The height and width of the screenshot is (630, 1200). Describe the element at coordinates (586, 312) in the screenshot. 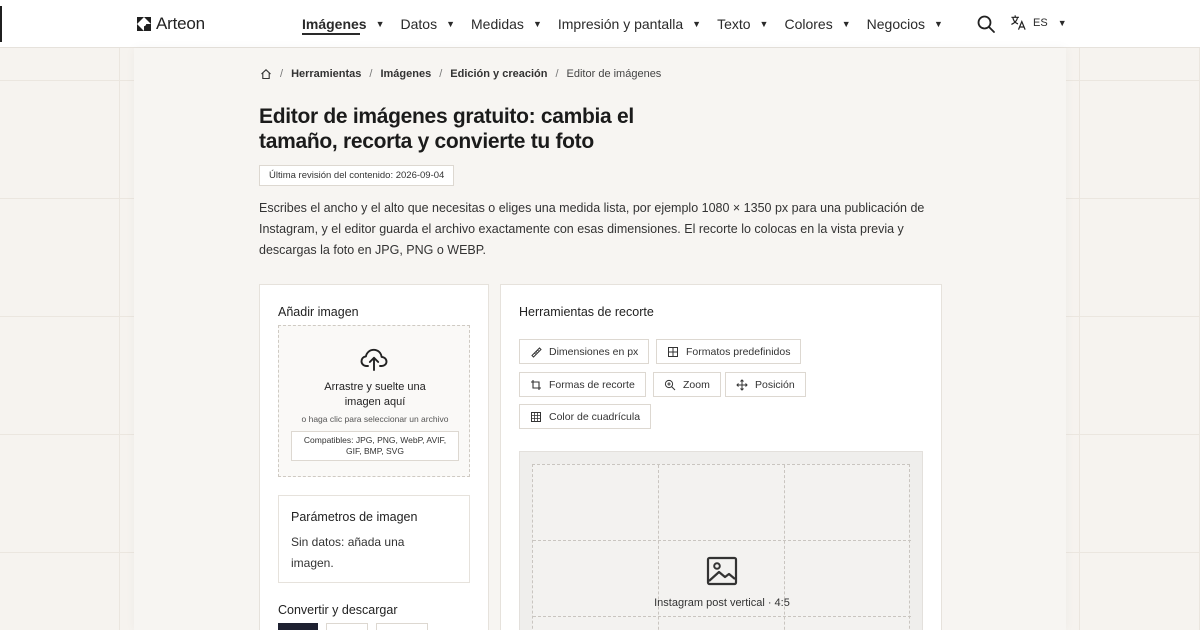

I see `crop-tools-title: Herramientas de recorte` at that location.